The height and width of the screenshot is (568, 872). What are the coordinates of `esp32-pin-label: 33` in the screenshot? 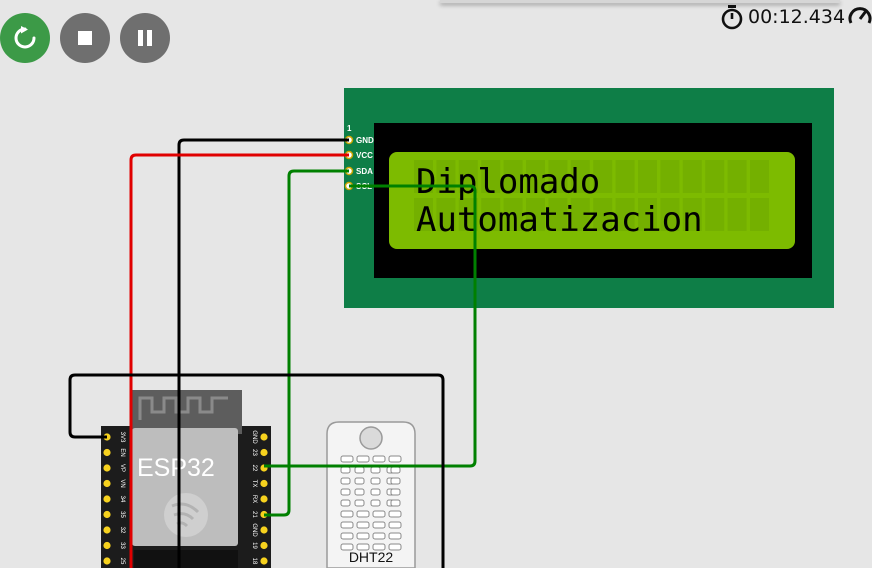 It's located at (122, 545).